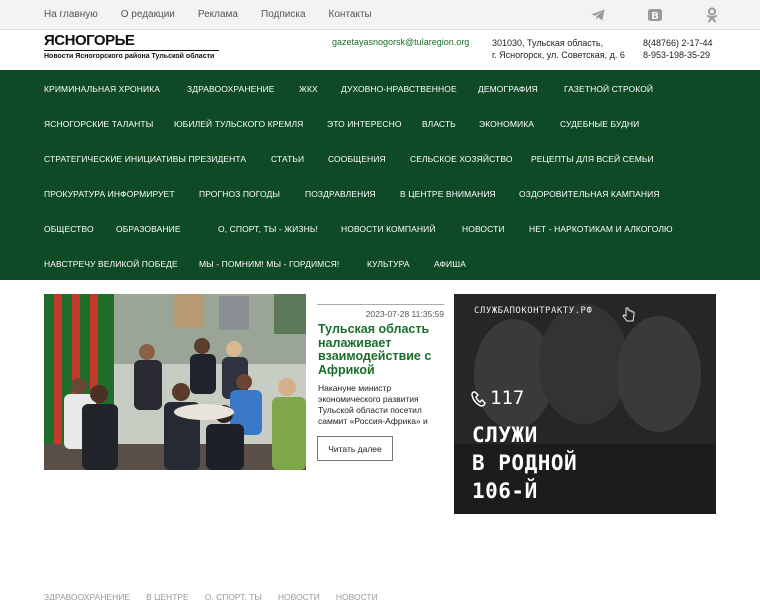  I want to click on category-link: ВЛАСТЬ, so click(450, 124).